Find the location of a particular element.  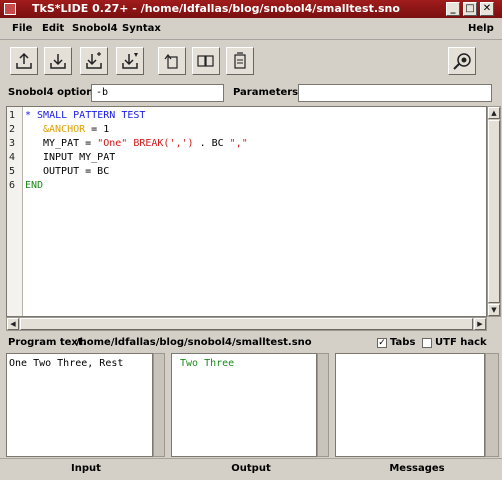

toolbar is located at coordinates (251, 61).